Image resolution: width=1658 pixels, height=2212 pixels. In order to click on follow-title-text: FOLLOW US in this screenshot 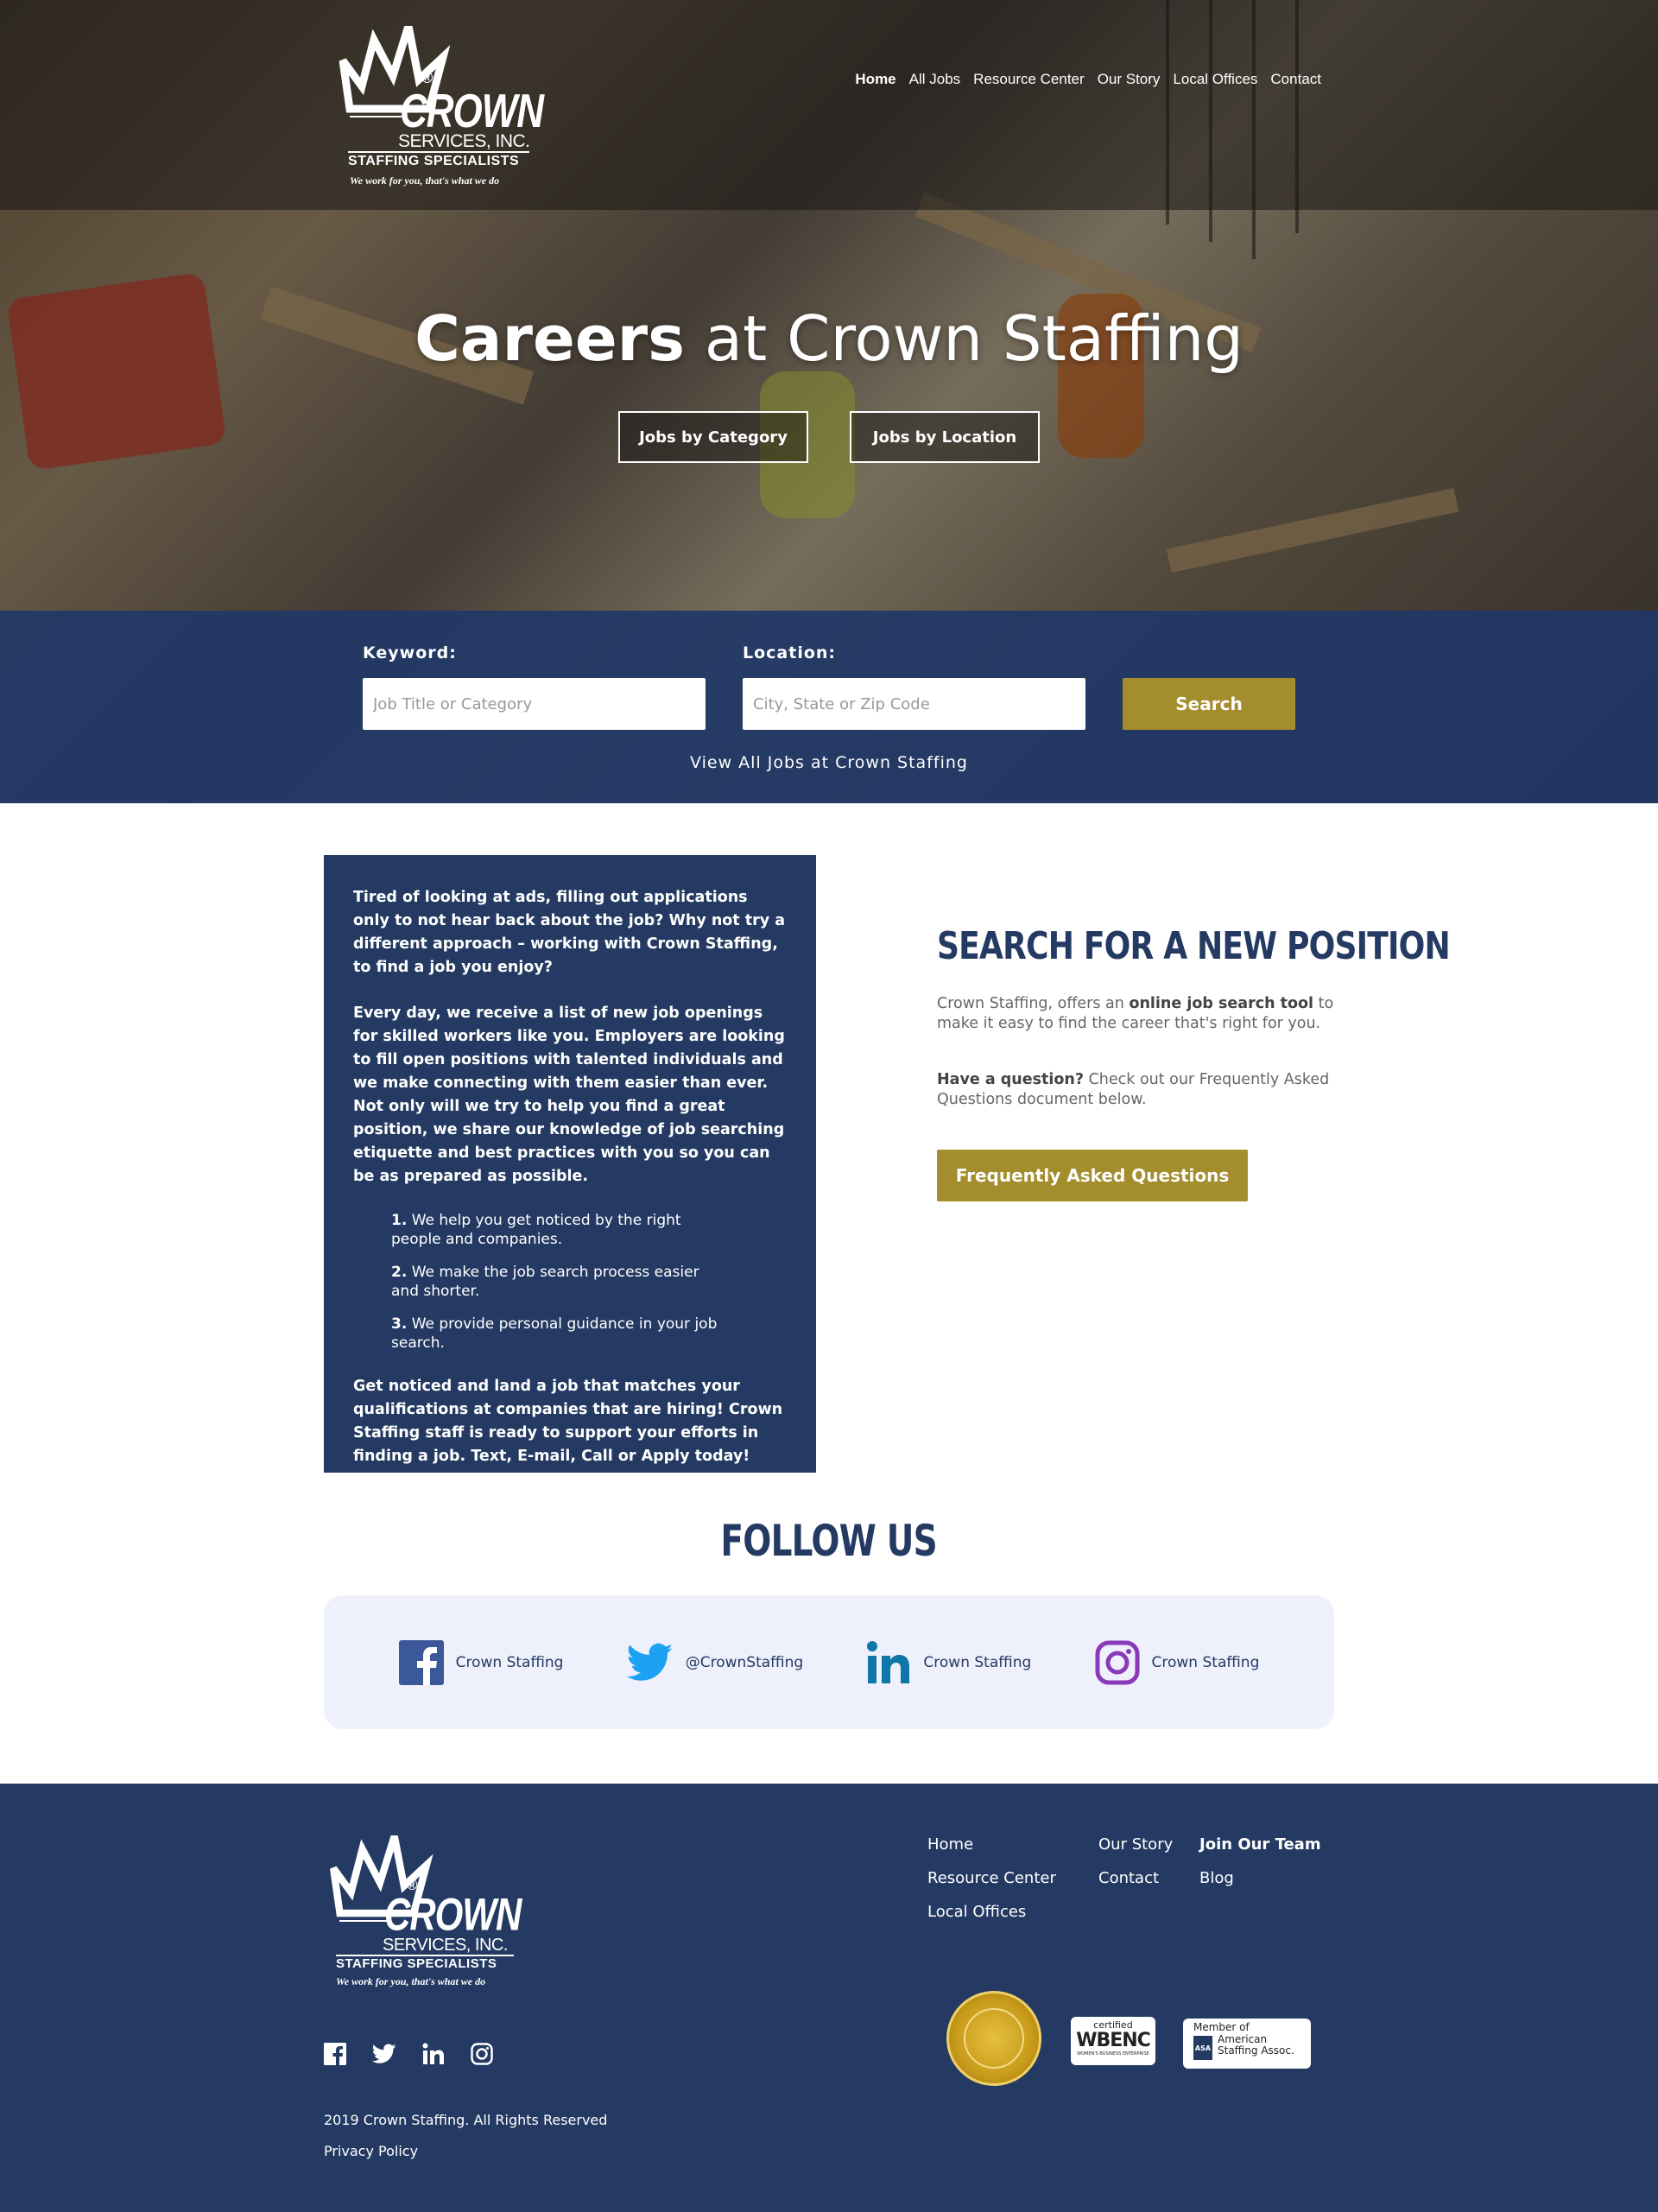, I will do `click(829, 1541)`.